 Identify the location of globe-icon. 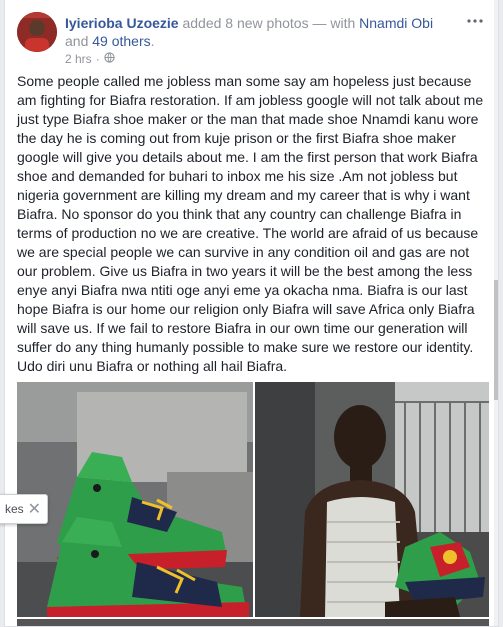
(109, 59).